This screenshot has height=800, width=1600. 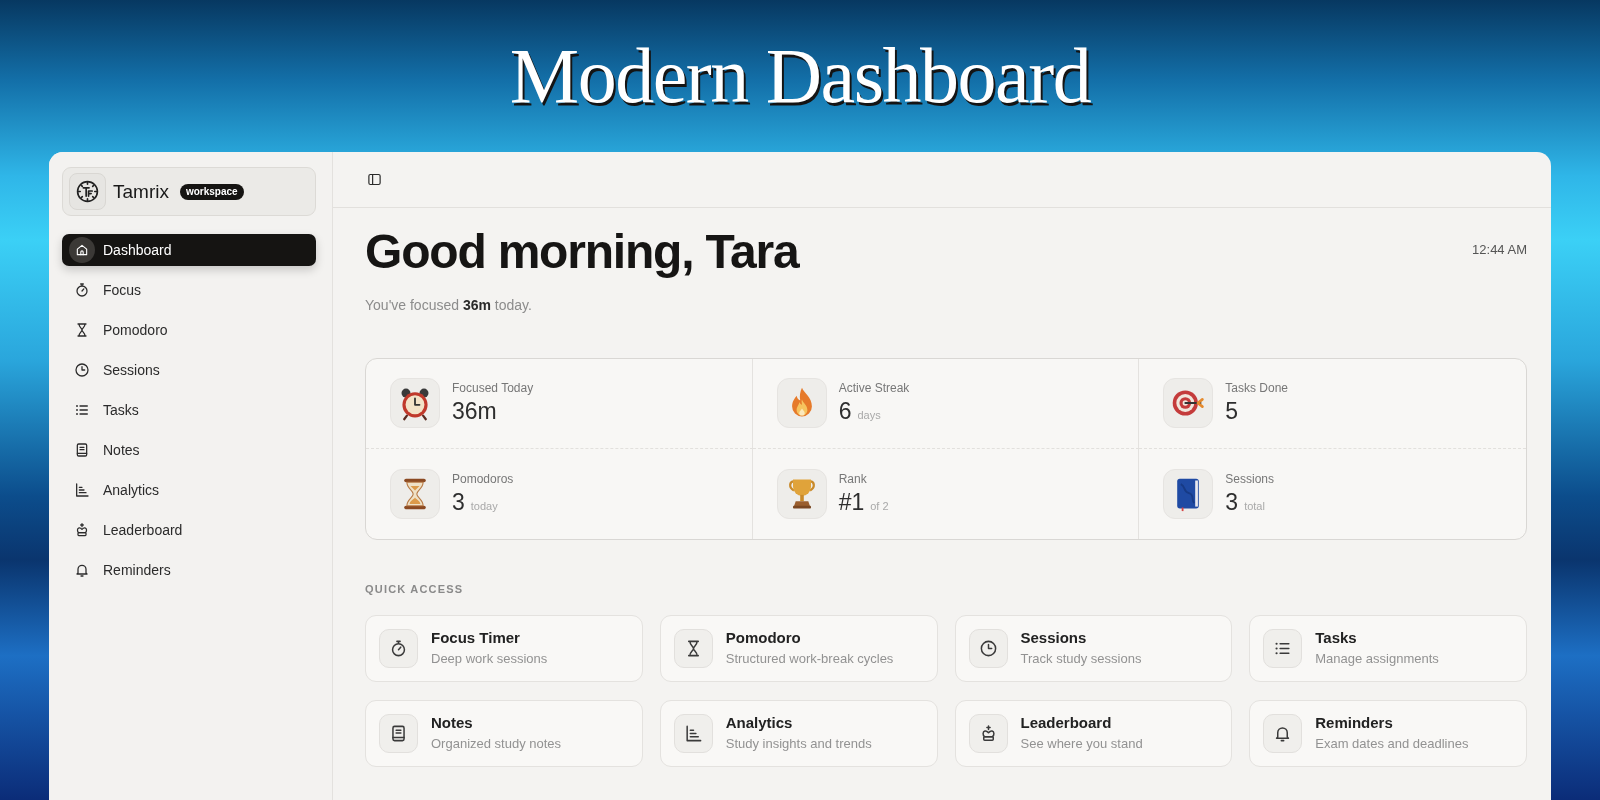 What do you see at coordinates (1066, 723) in the screenshot?
I see `card-title: Leaderboard` at bounding box center [1066, 723].